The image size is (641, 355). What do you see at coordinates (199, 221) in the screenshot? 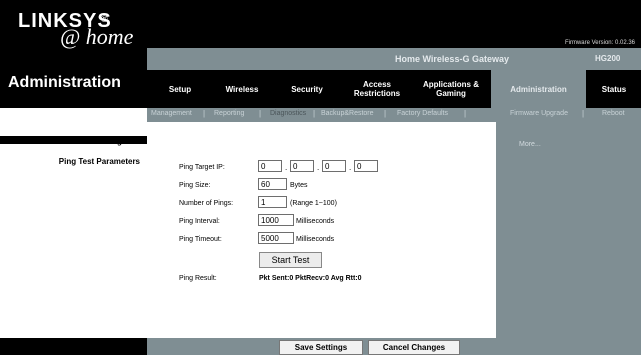
I see `ping-interval-label: Ping Interval:` at bounding box center [199, 221].